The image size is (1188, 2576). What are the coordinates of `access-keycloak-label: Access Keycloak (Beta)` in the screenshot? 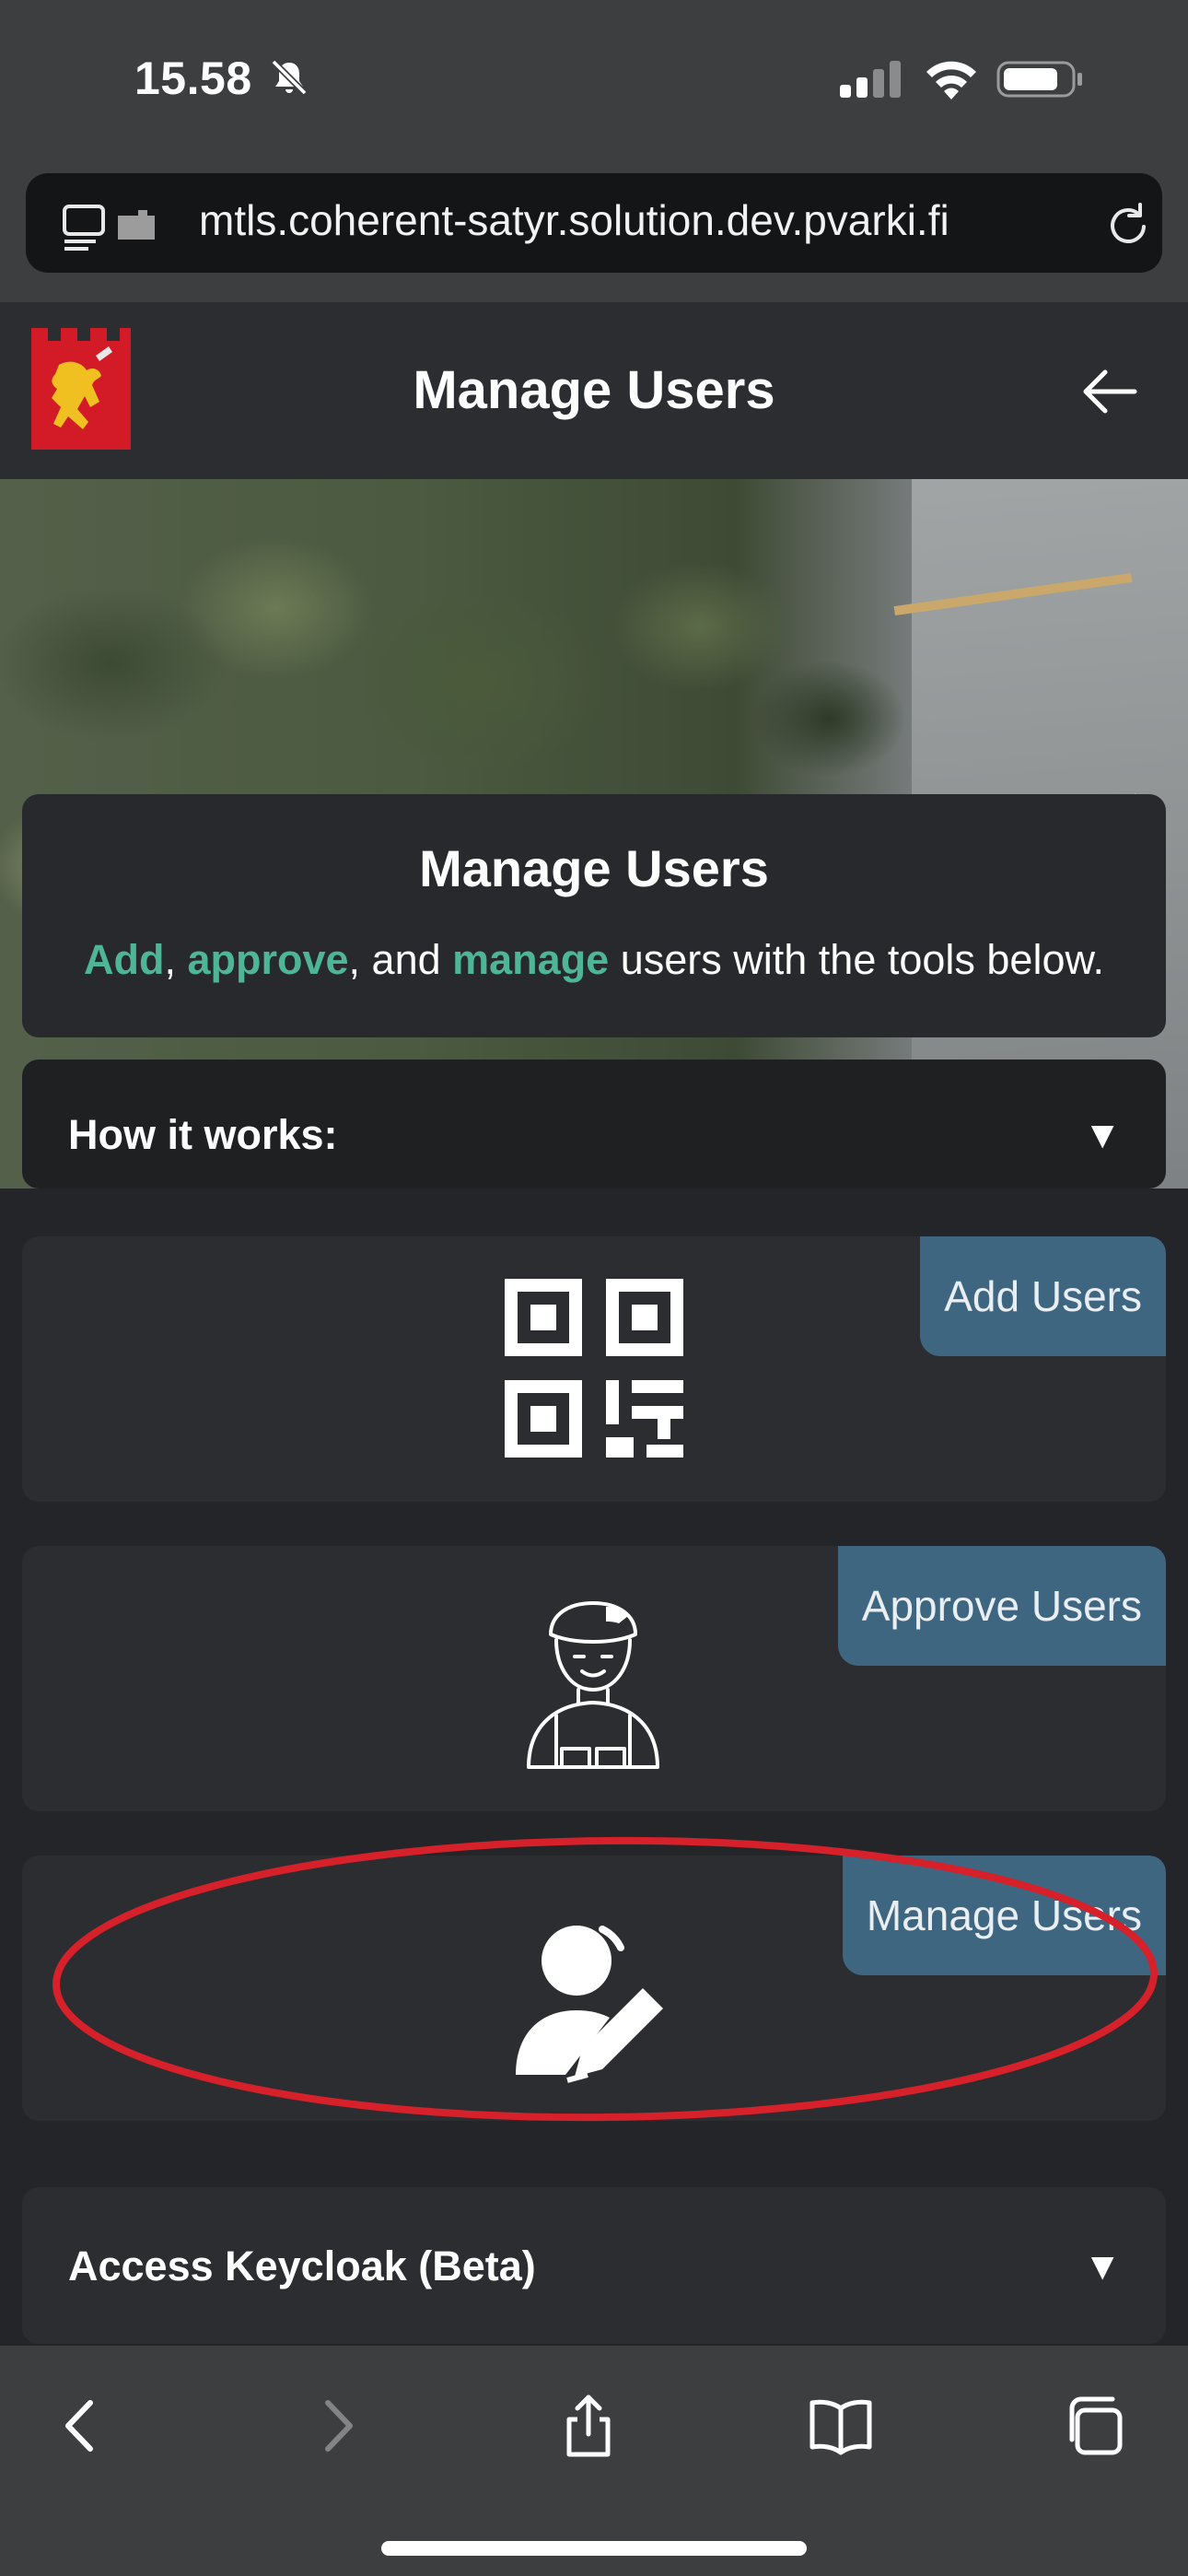 It's located at (302, 2265).